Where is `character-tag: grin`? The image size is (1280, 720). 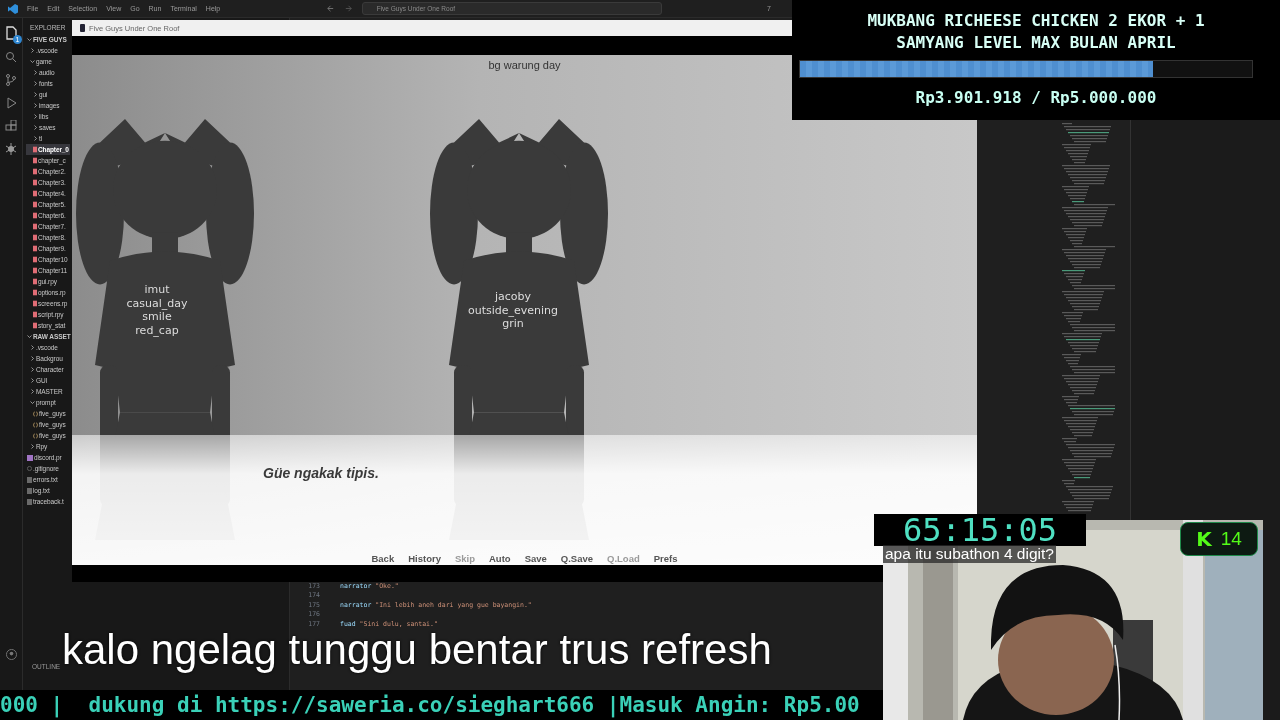
character-tag: grin is located at coordinates (513, 324).